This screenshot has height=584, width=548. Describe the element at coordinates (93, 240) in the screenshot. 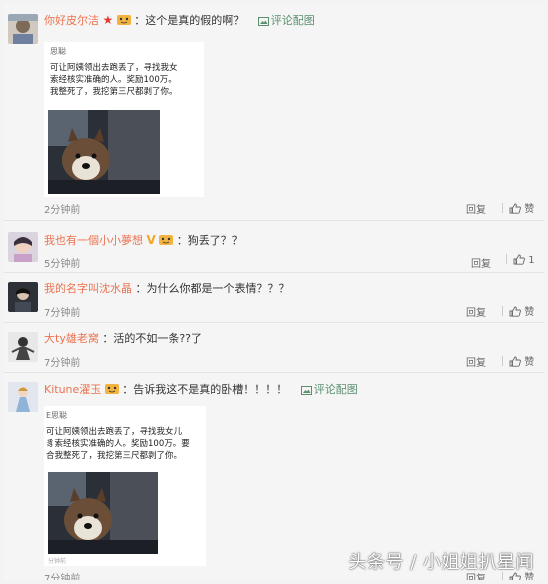

I see `username-link: 我也有一個小小夢想` at that location.